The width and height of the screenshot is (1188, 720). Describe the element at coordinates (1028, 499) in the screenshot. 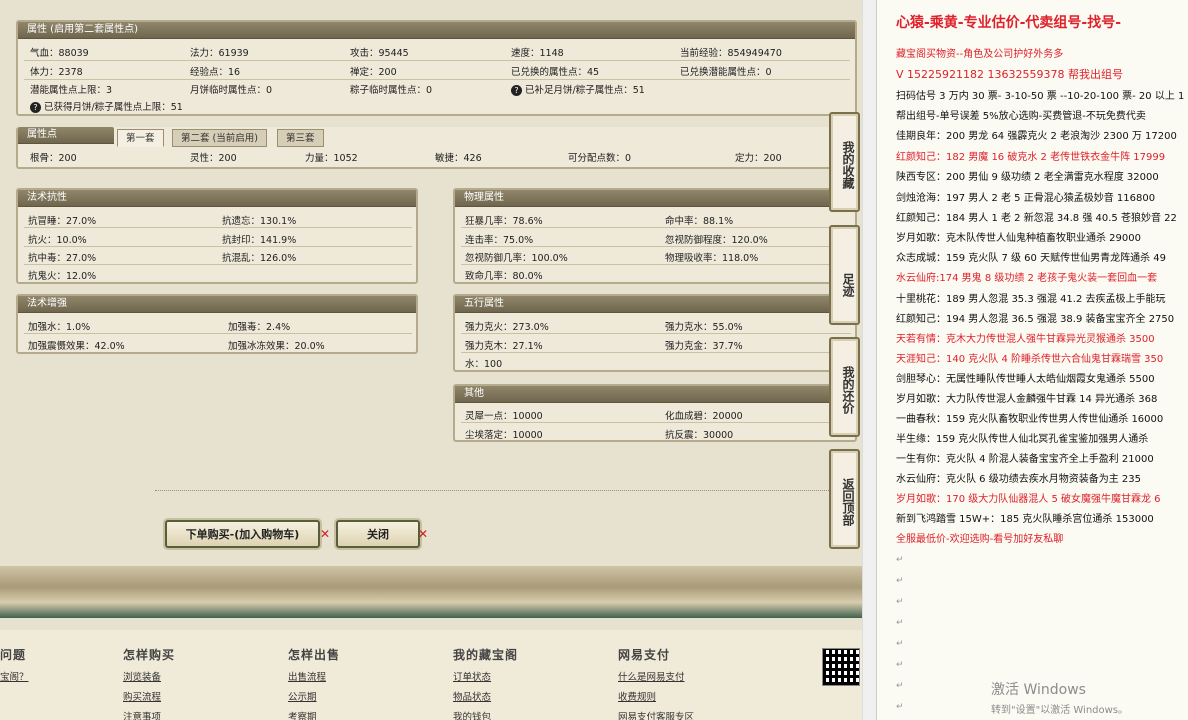

I see `ad-line: 岁月如歌：170 级大力队仙器混人 5 破女魔强牛魔甘霖龙 6` at that location.